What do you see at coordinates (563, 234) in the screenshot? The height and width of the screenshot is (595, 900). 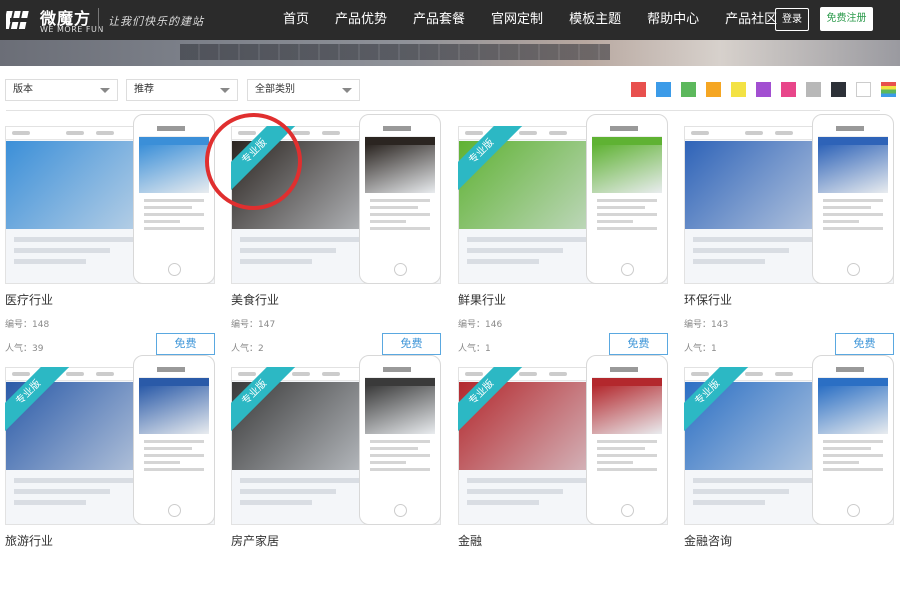 I see `template-card: 专业版鲜果行业编号：146 人气：1 免费` at bounding box center [563, 234].